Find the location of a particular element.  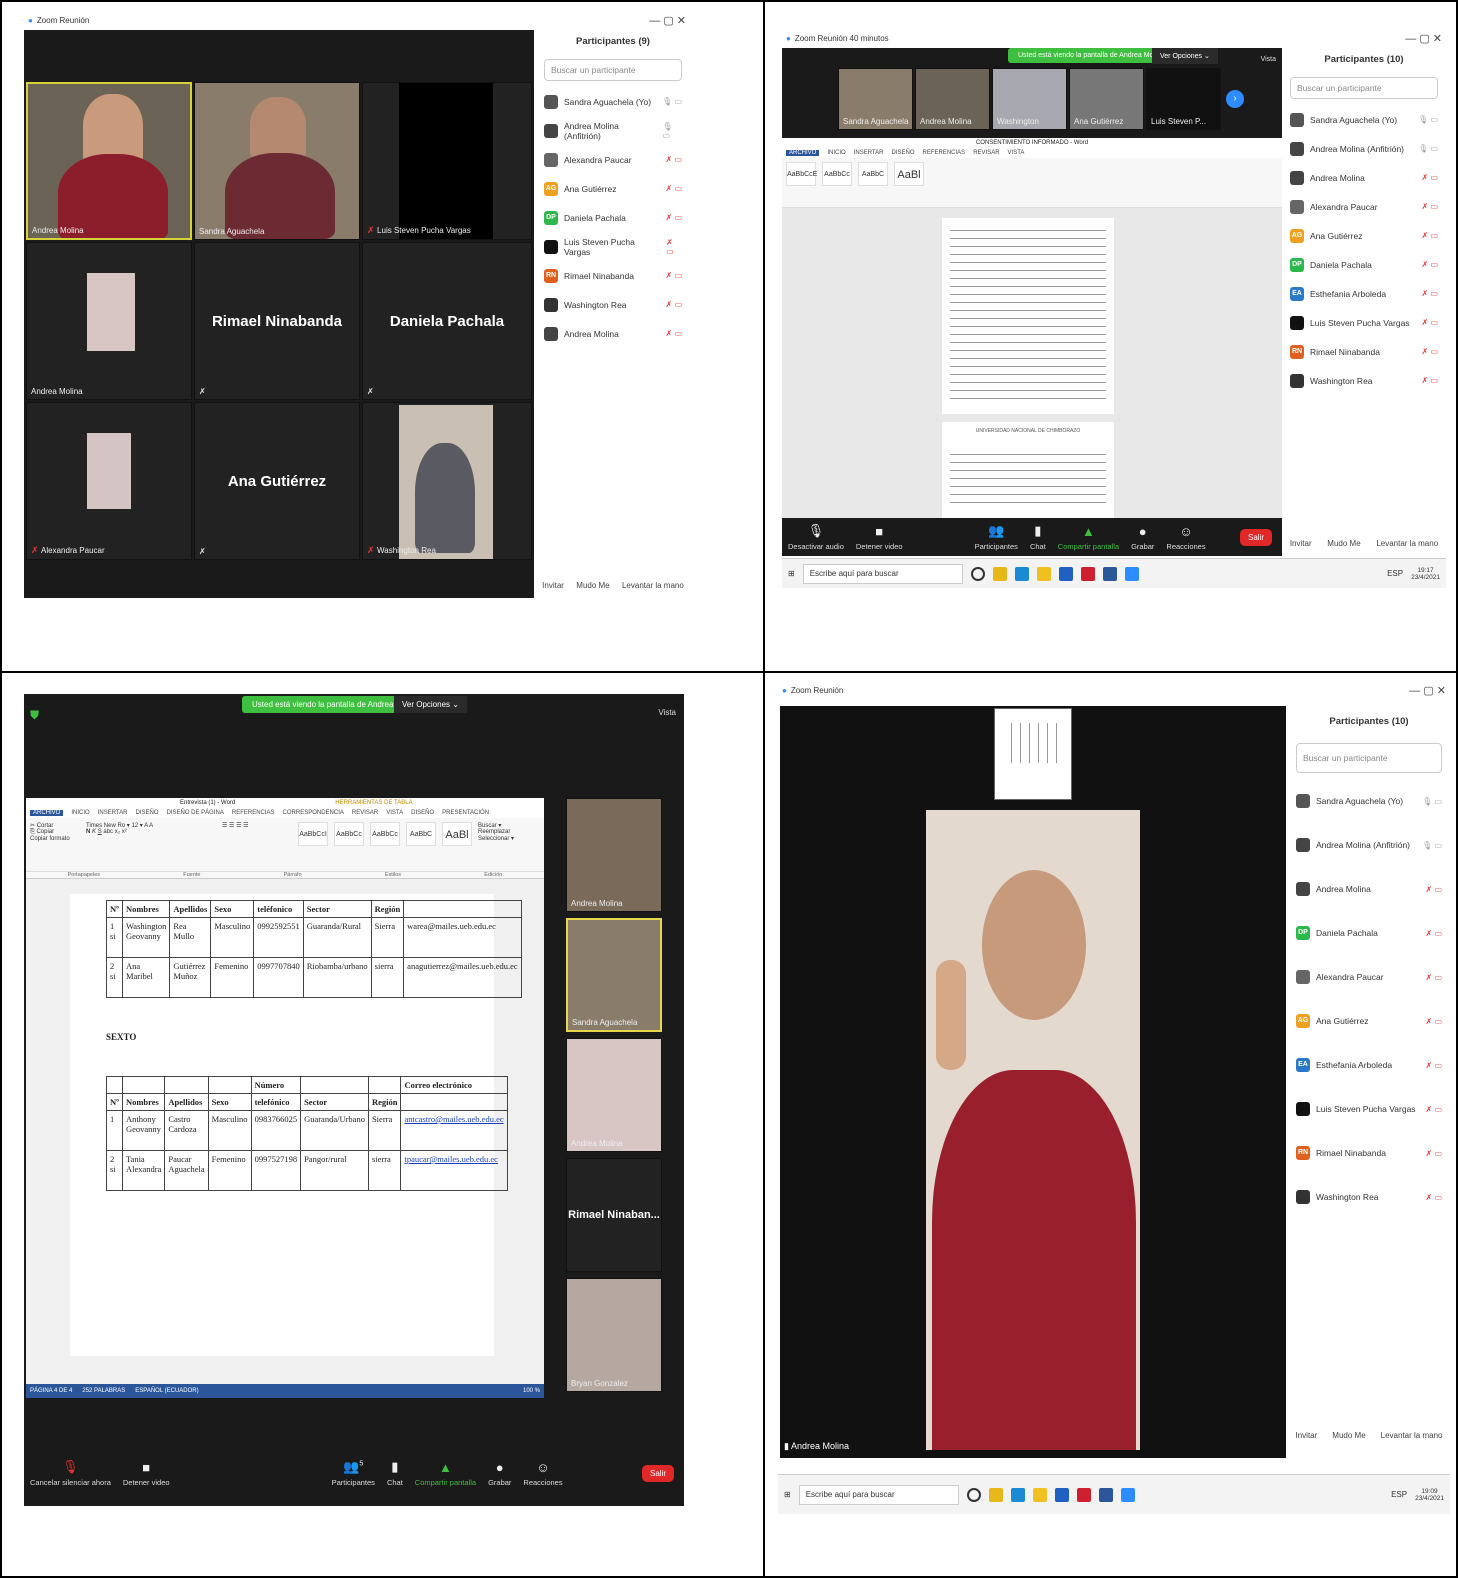

leave-button: Salir is located at coordinates (657, 1473).